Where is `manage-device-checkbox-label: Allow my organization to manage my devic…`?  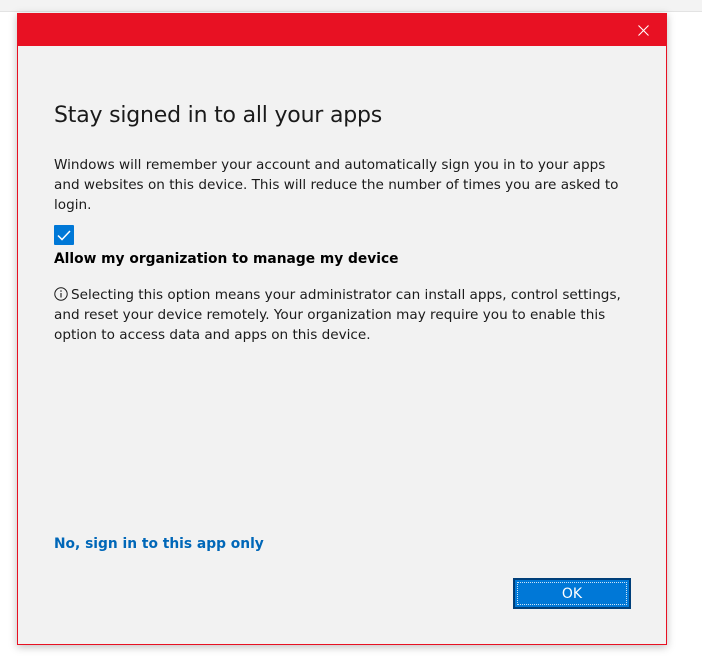
manage-device-checkbox-label: Allow my organization to manage my devic… is located at coordinates (226, 259).